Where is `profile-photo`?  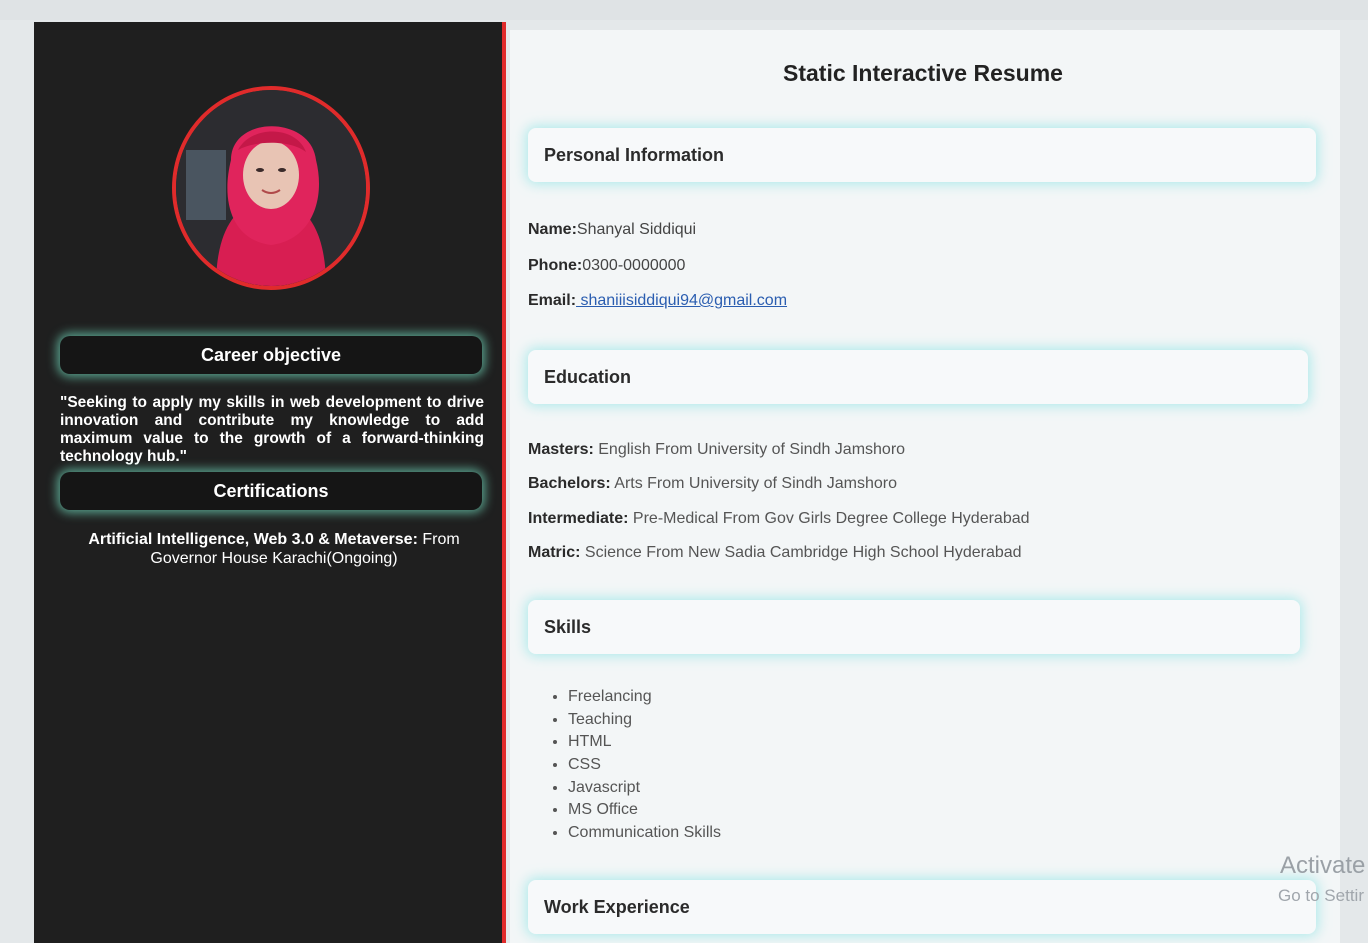
profile-photo is located at coordinates (271, 188).